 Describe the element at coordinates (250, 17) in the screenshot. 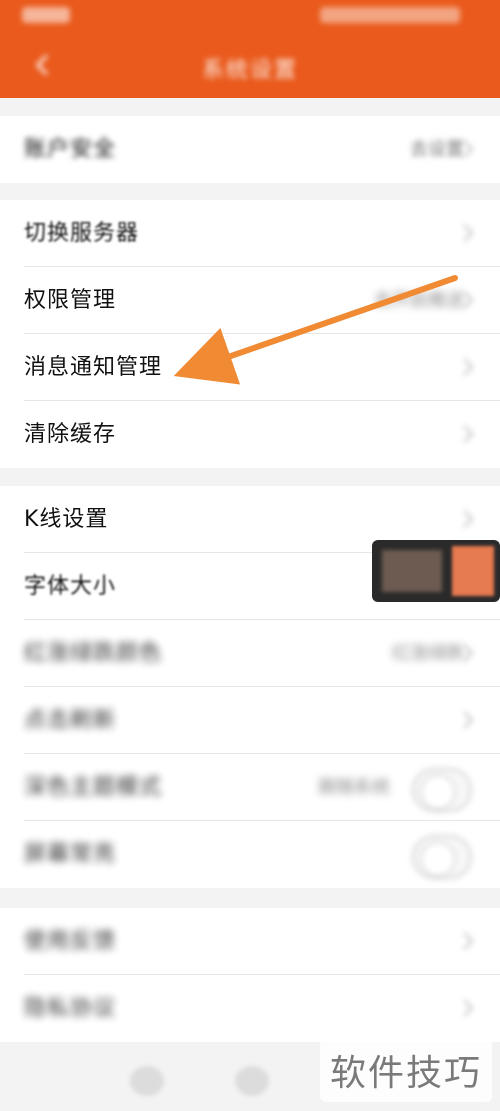

I see `status-bar` at that location.